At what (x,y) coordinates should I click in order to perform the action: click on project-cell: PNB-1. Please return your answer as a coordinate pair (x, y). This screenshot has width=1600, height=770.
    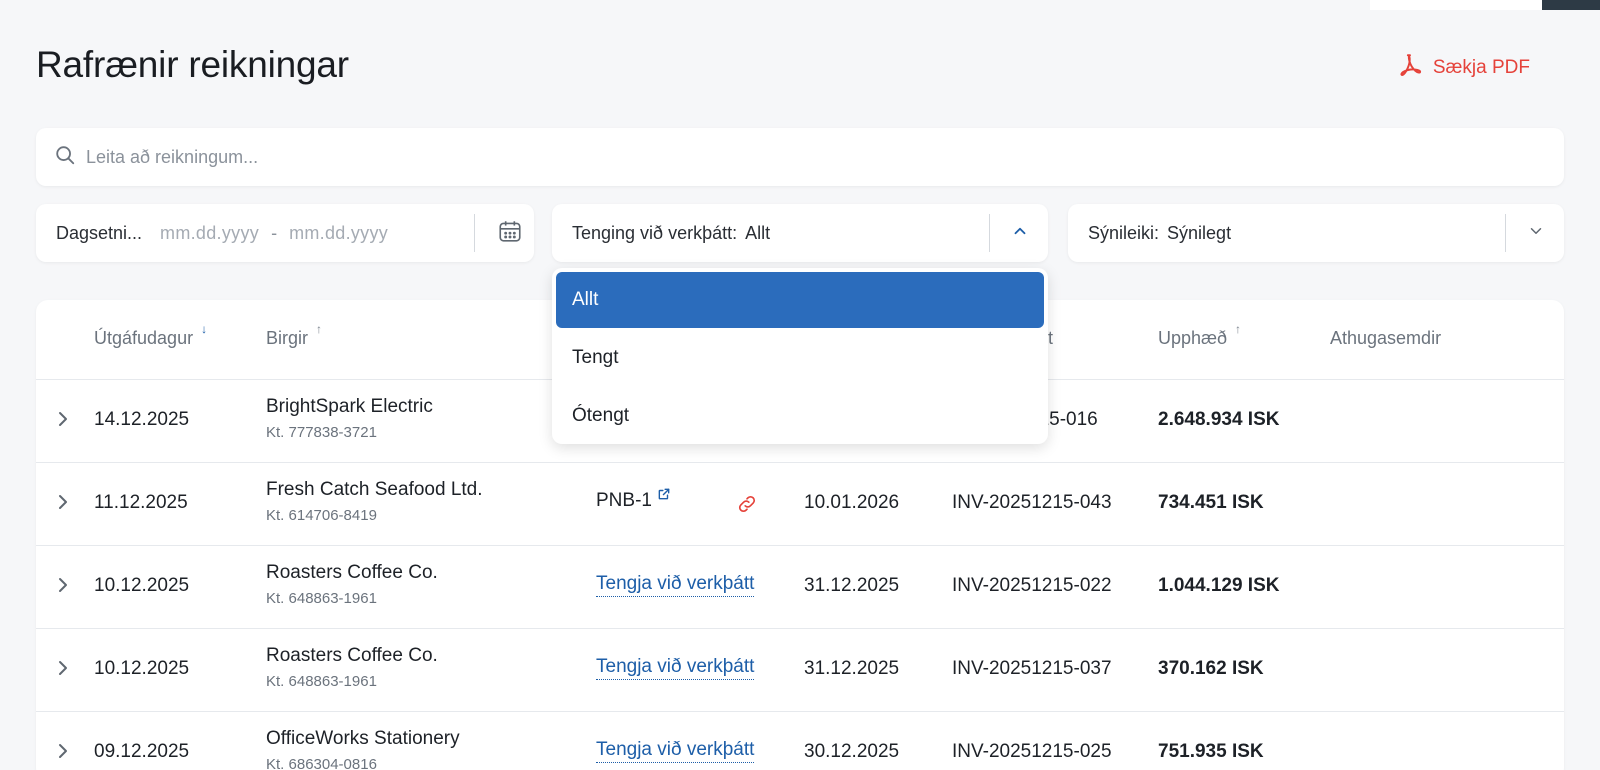
    Looking at the image, I should click on (633, 500).